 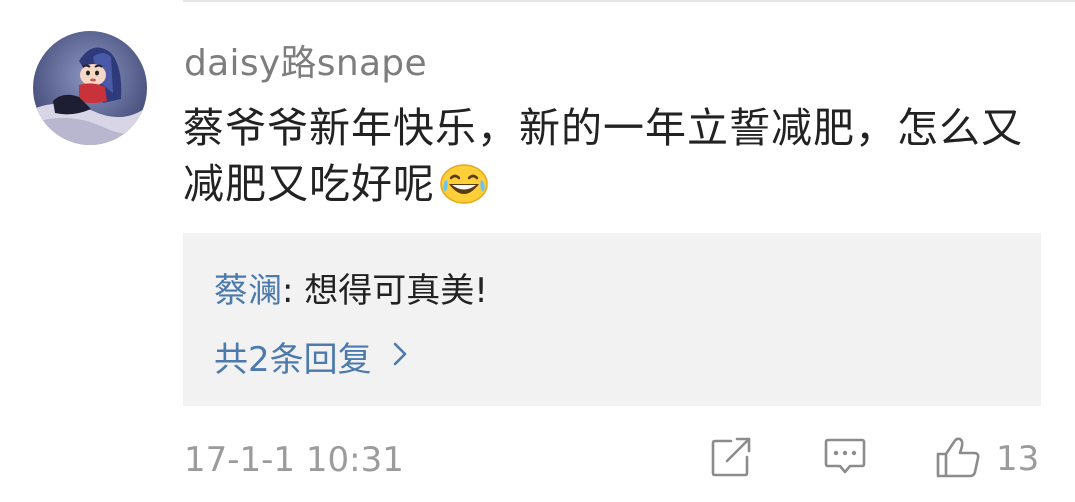 I want to click on like-button: 13, so click(x=986, y=459).